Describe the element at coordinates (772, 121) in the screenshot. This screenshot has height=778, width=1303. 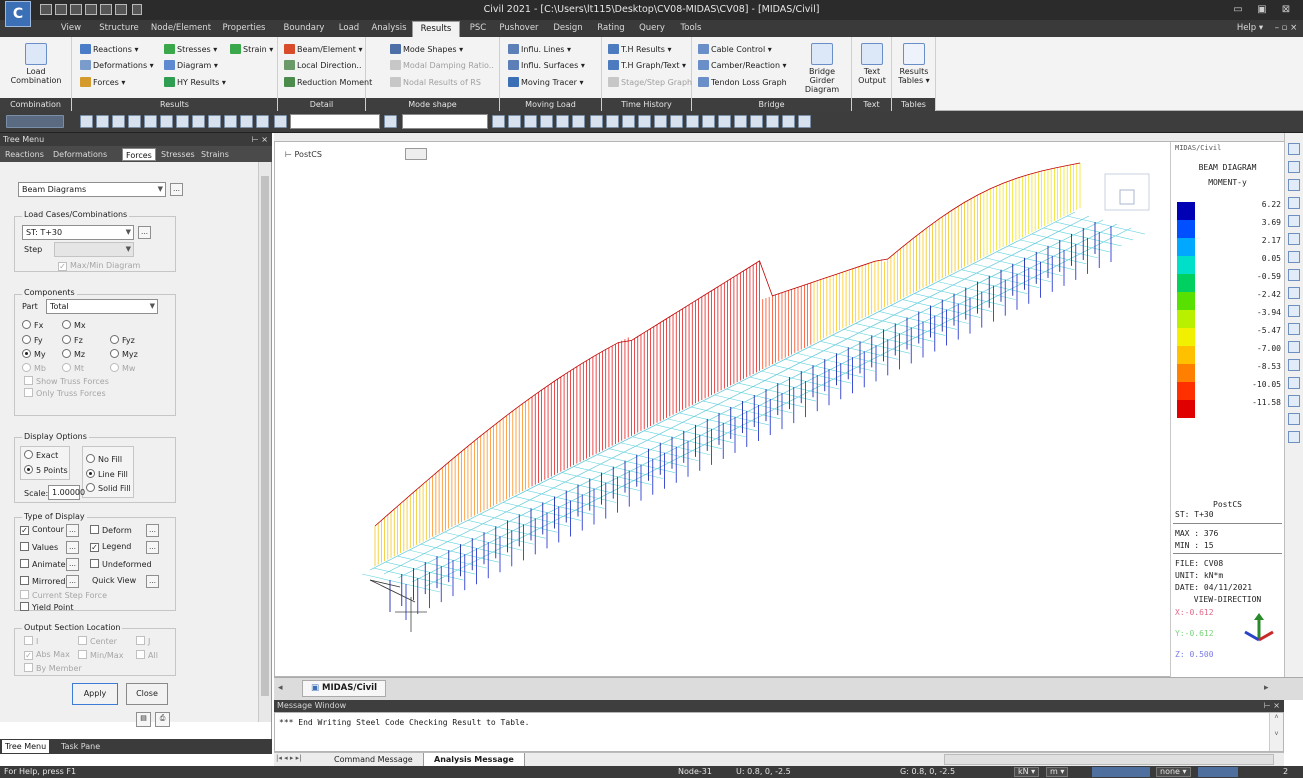
I see `shrink-icon` at that location.